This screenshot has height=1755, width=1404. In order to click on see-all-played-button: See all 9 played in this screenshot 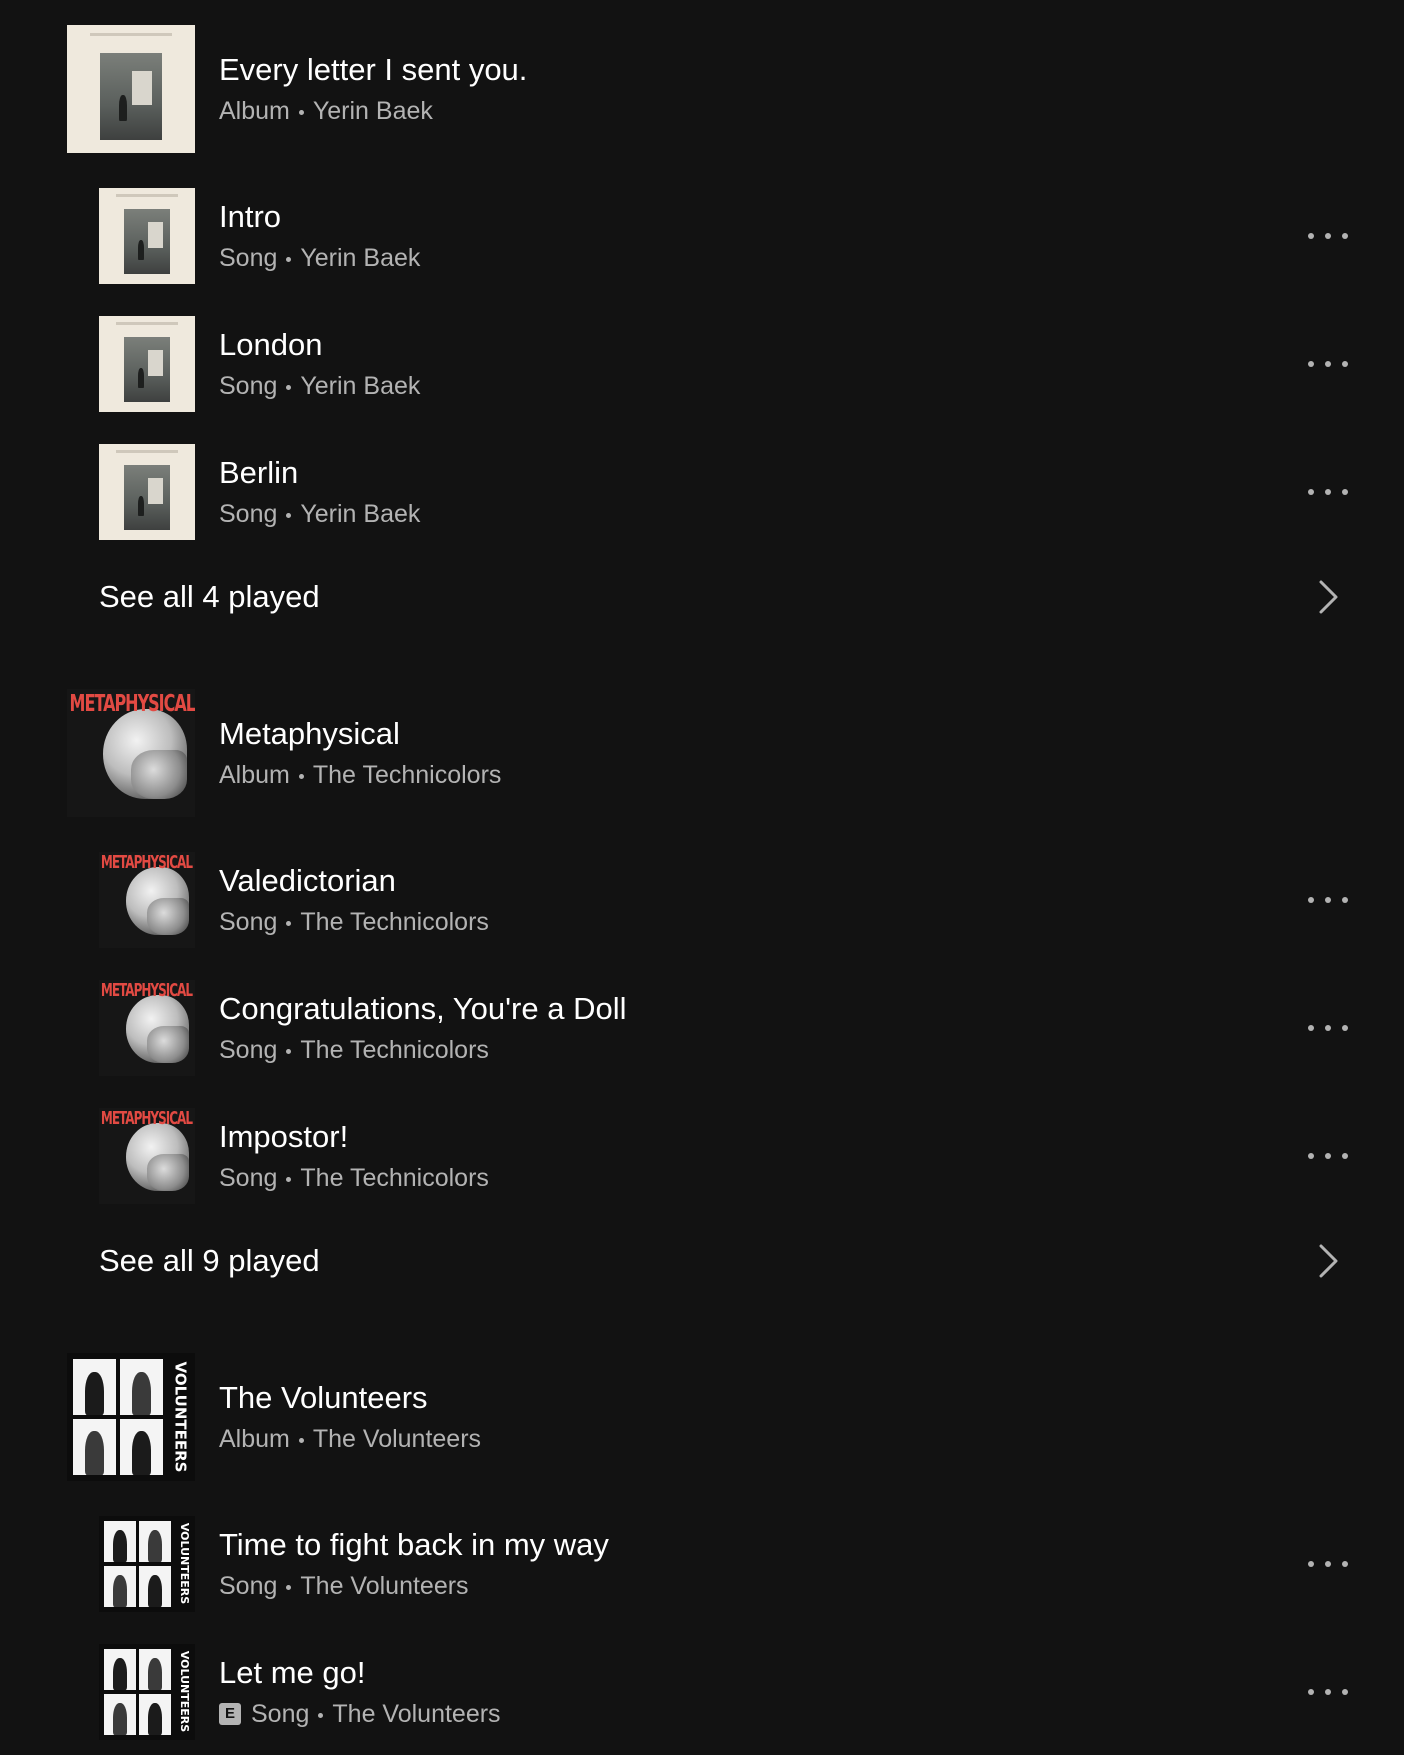, I will do `click(702, 1261)`.